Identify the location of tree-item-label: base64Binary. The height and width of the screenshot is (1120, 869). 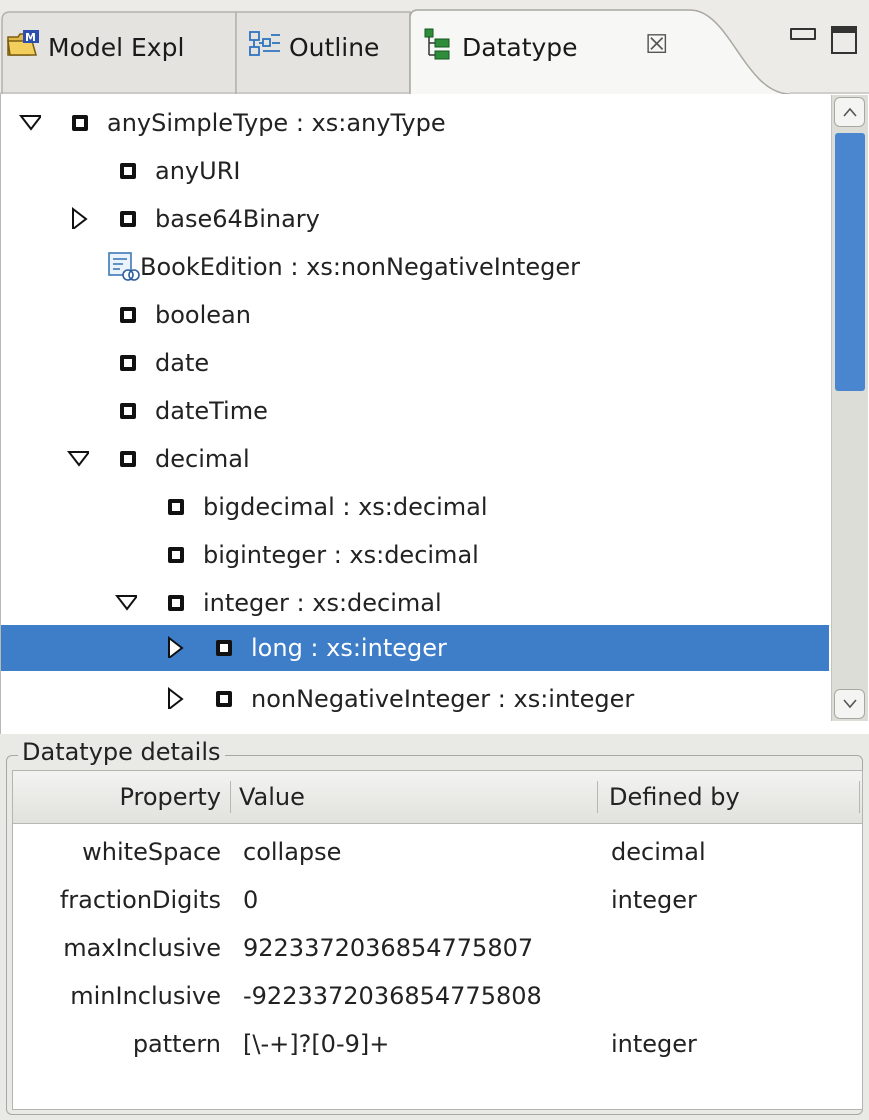
(237, 219).